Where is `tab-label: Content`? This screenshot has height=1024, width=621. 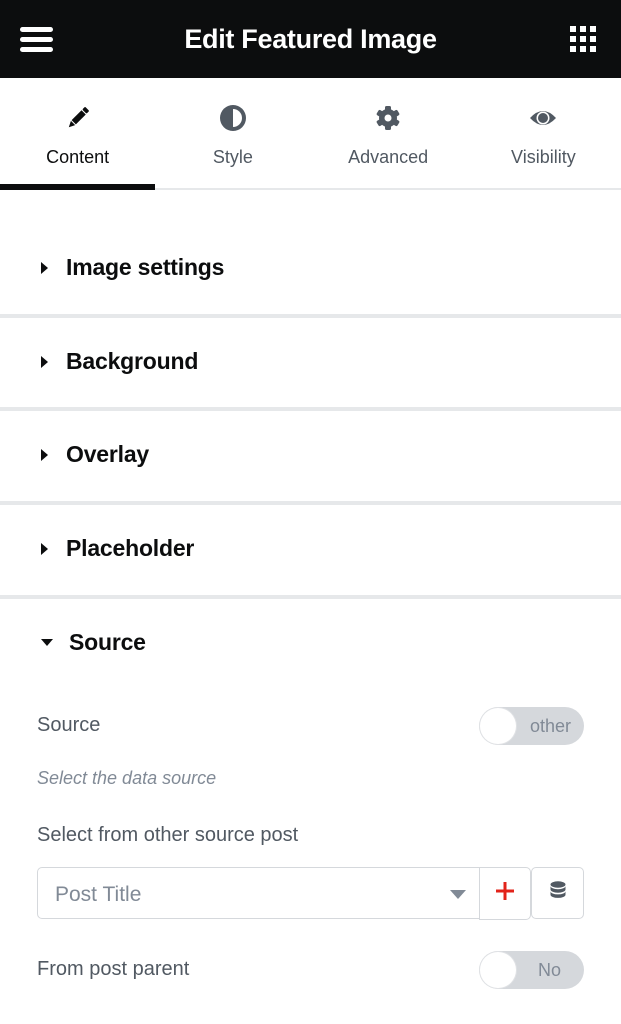 tab-label: Content is located at coordinates (78, 157).